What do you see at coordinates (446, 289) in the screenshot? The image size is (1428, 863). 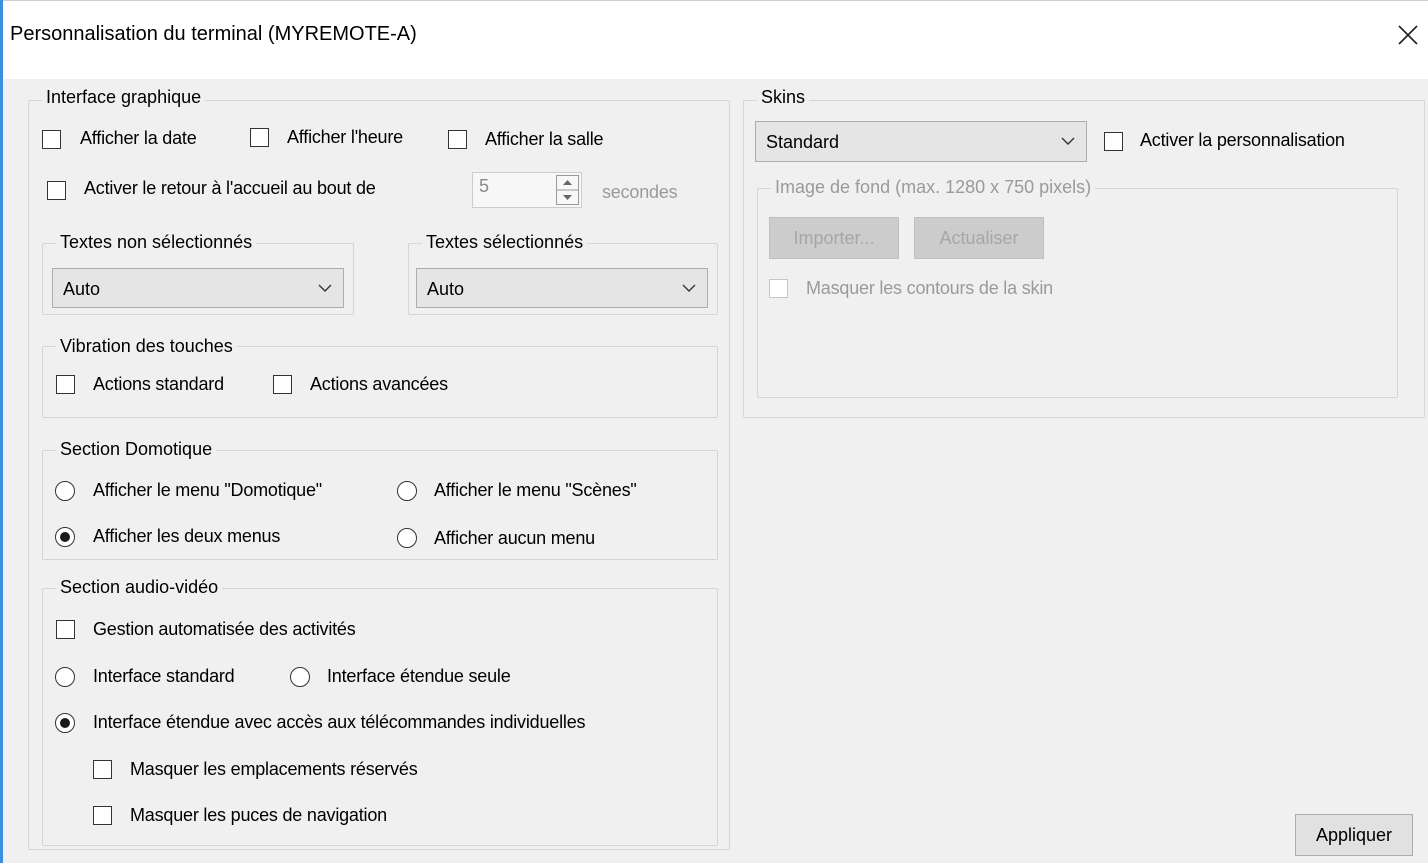 I see `selected-texts-value: Auto` at bounding box center [446, 289].